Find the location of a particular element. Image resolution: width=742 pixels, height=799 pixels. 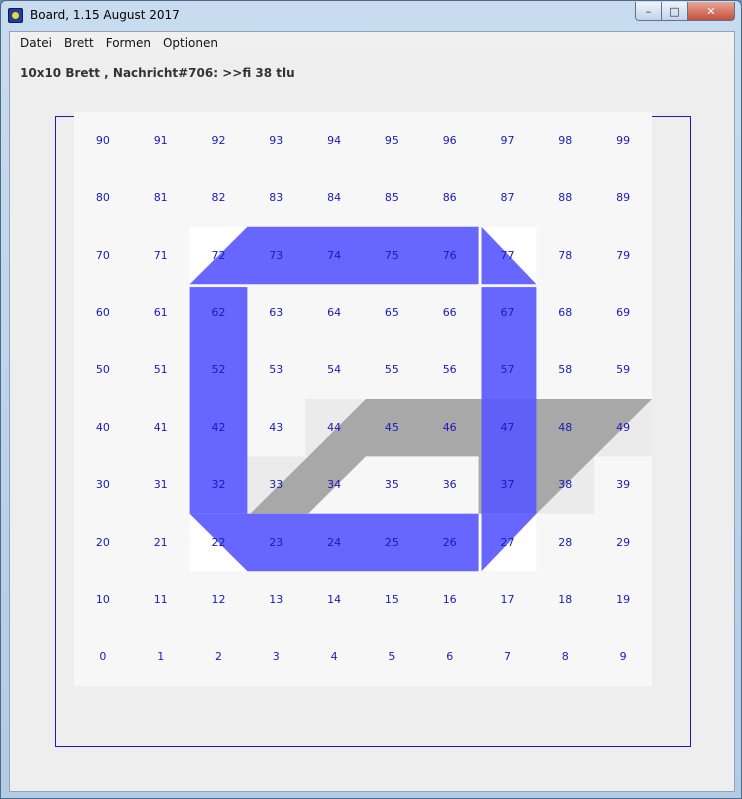

cell-number-8: 8 is located at coordinates (565, 657).